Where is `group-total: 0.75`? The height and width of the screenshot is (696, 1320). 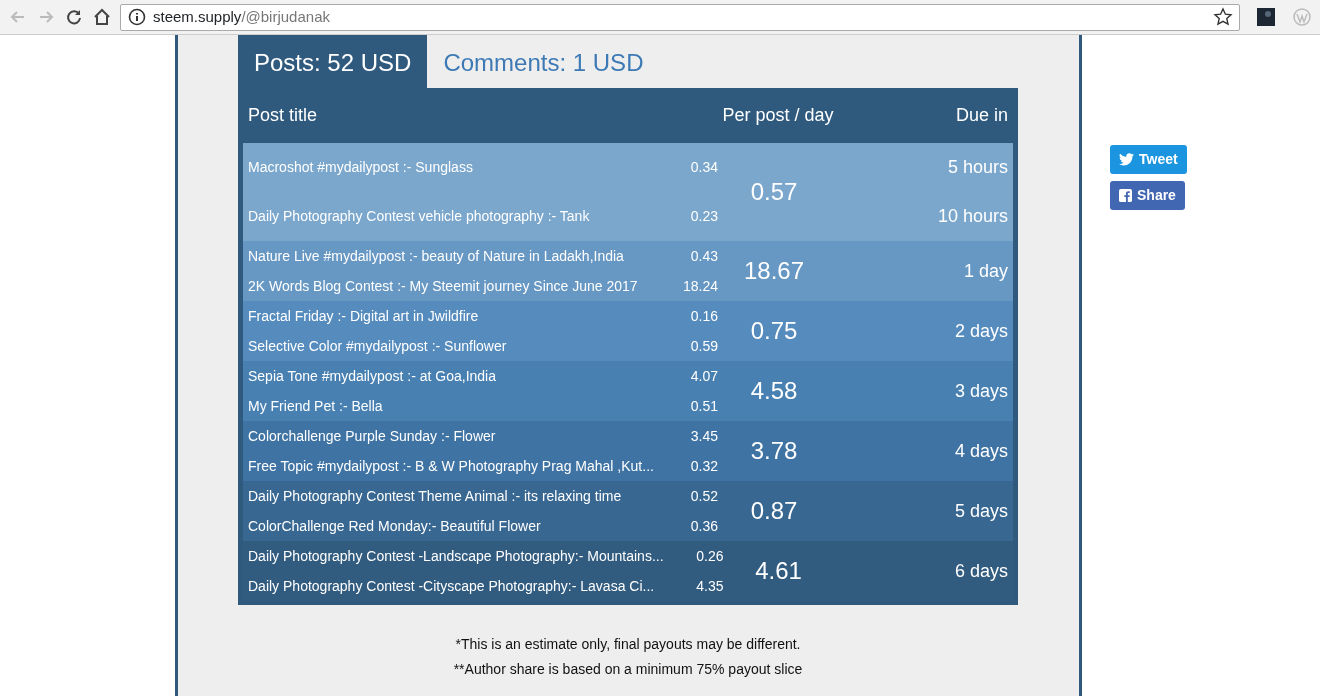 group-total: 0.75 is located at coordinates (774, 331).